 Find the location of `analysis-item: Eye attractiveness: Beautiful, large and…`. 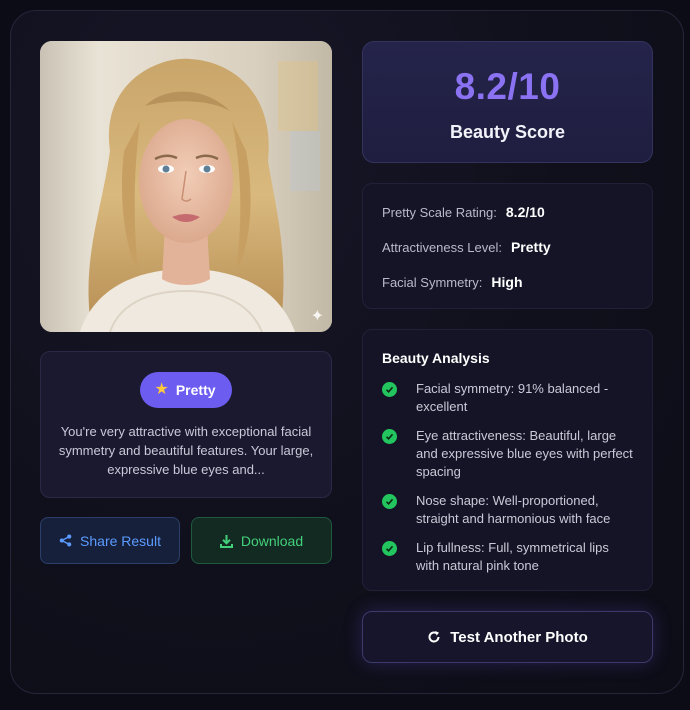

analysis-item: Eye attractiveness: Beautiful, large and… is located at coordinates (507, 454).